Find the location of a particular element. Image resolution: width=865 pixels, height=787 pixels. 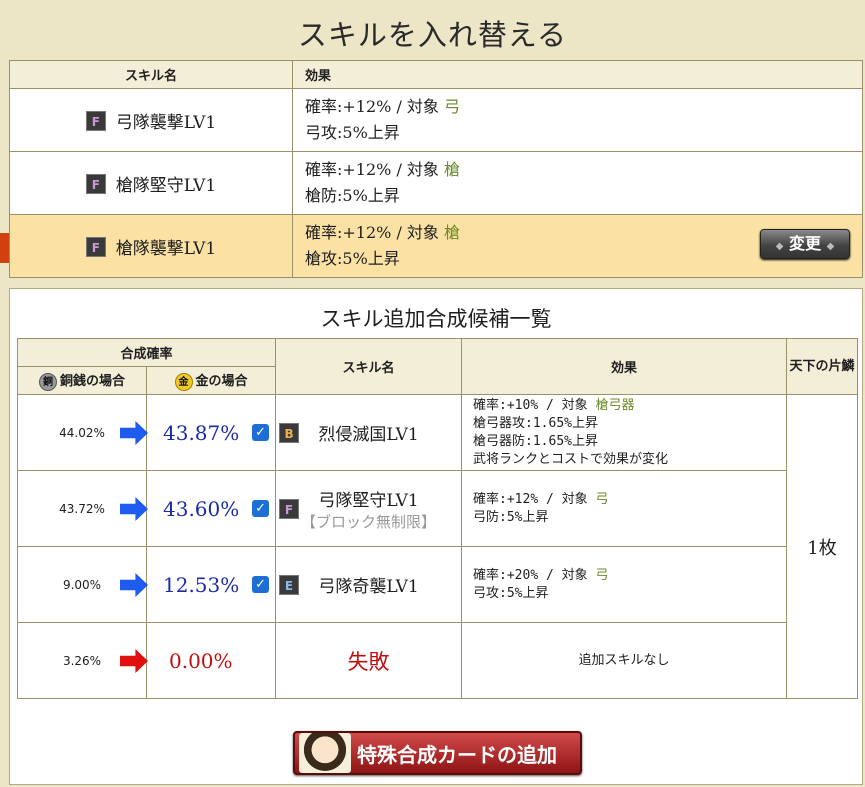

candidate-row-fail: 3.26% 0.00% 失敗 追加スキルなし is located at coordinates (437, 660).